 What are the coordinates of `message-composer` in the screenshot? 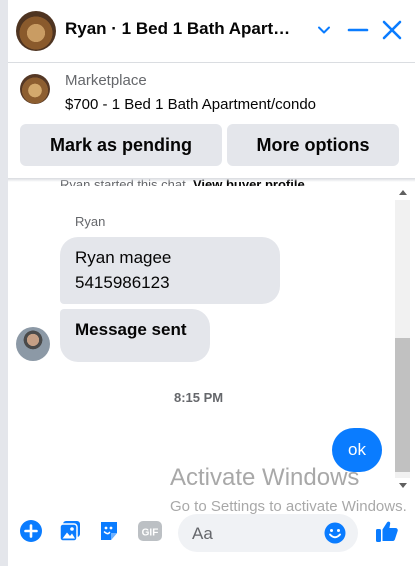 It's located at (268, 533).